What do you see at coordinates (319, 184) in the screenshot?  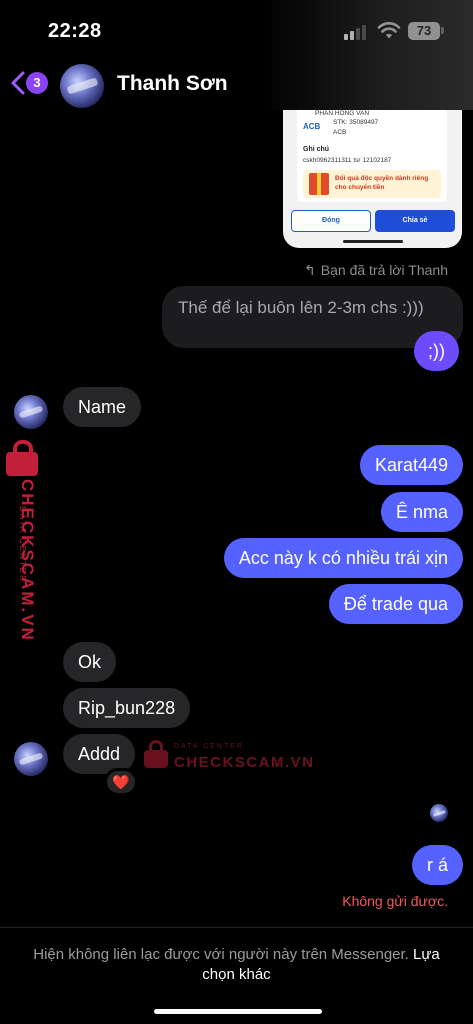 I see `gift-icon` at bounding box center [319, 184].